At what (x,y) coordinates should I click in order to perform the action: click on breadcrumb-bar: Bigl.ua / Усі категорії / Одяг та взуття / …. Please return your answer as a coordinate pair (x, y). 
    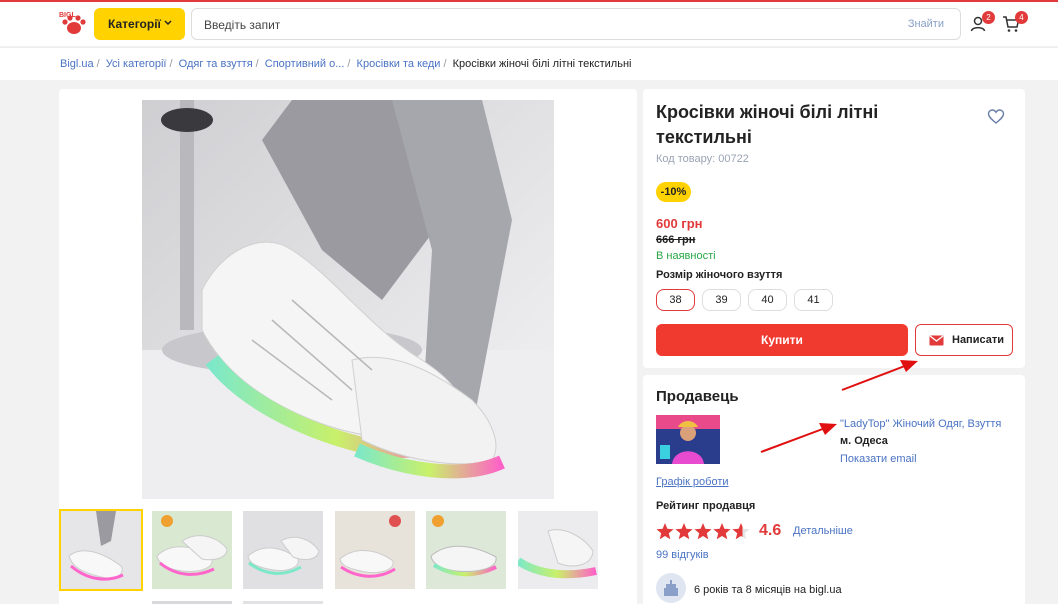
    Looking at the image, I should click on (529, 63).